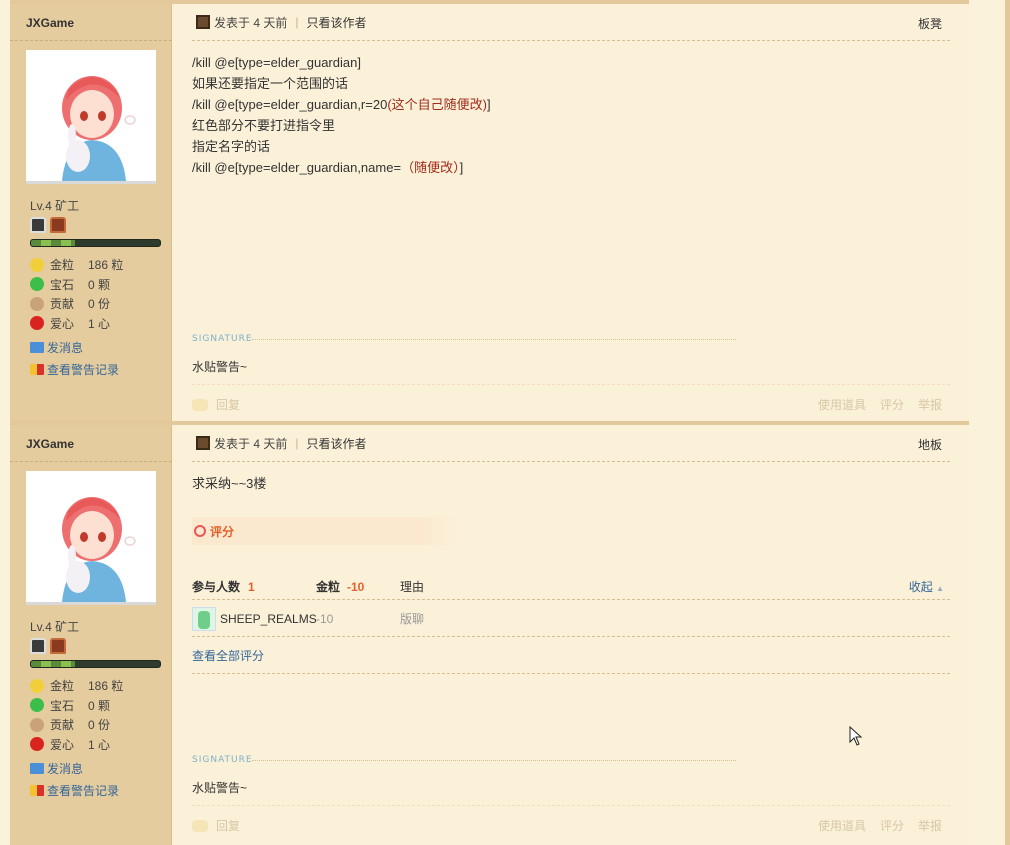 This screenshot has width=1010, height=845. What do you see at coordinates (53, 243) in the screenshot?
I see `experience-fill` at bounding box center [53, 243].